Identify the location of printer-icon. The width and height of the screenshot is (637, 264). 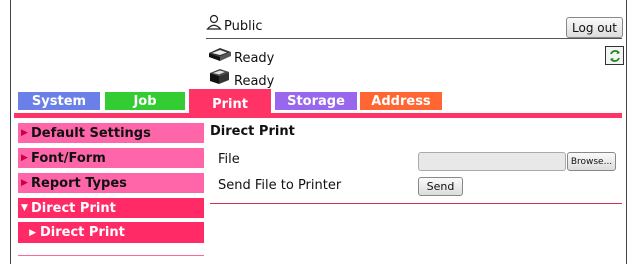
(219, 56).